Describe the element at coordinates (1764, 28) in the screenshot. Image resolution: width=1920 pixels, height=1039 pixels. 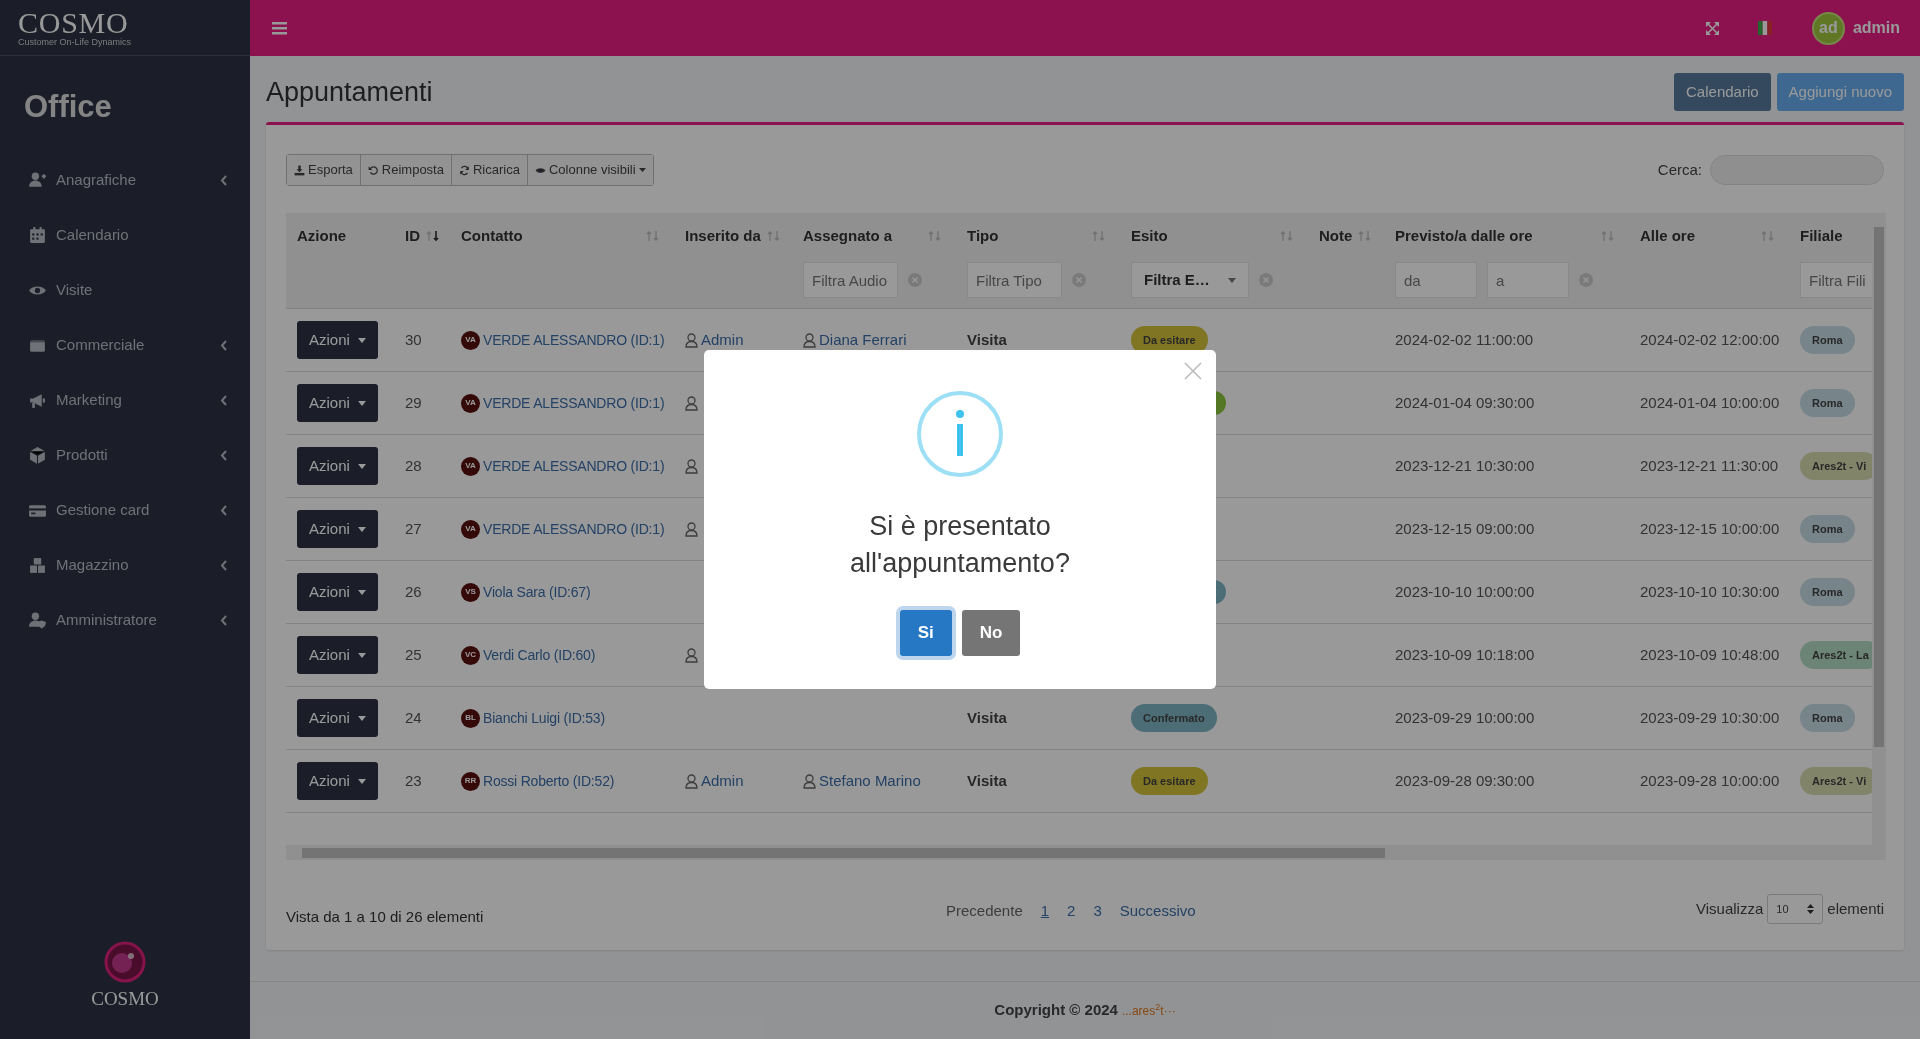
I see `language-button` at that location.